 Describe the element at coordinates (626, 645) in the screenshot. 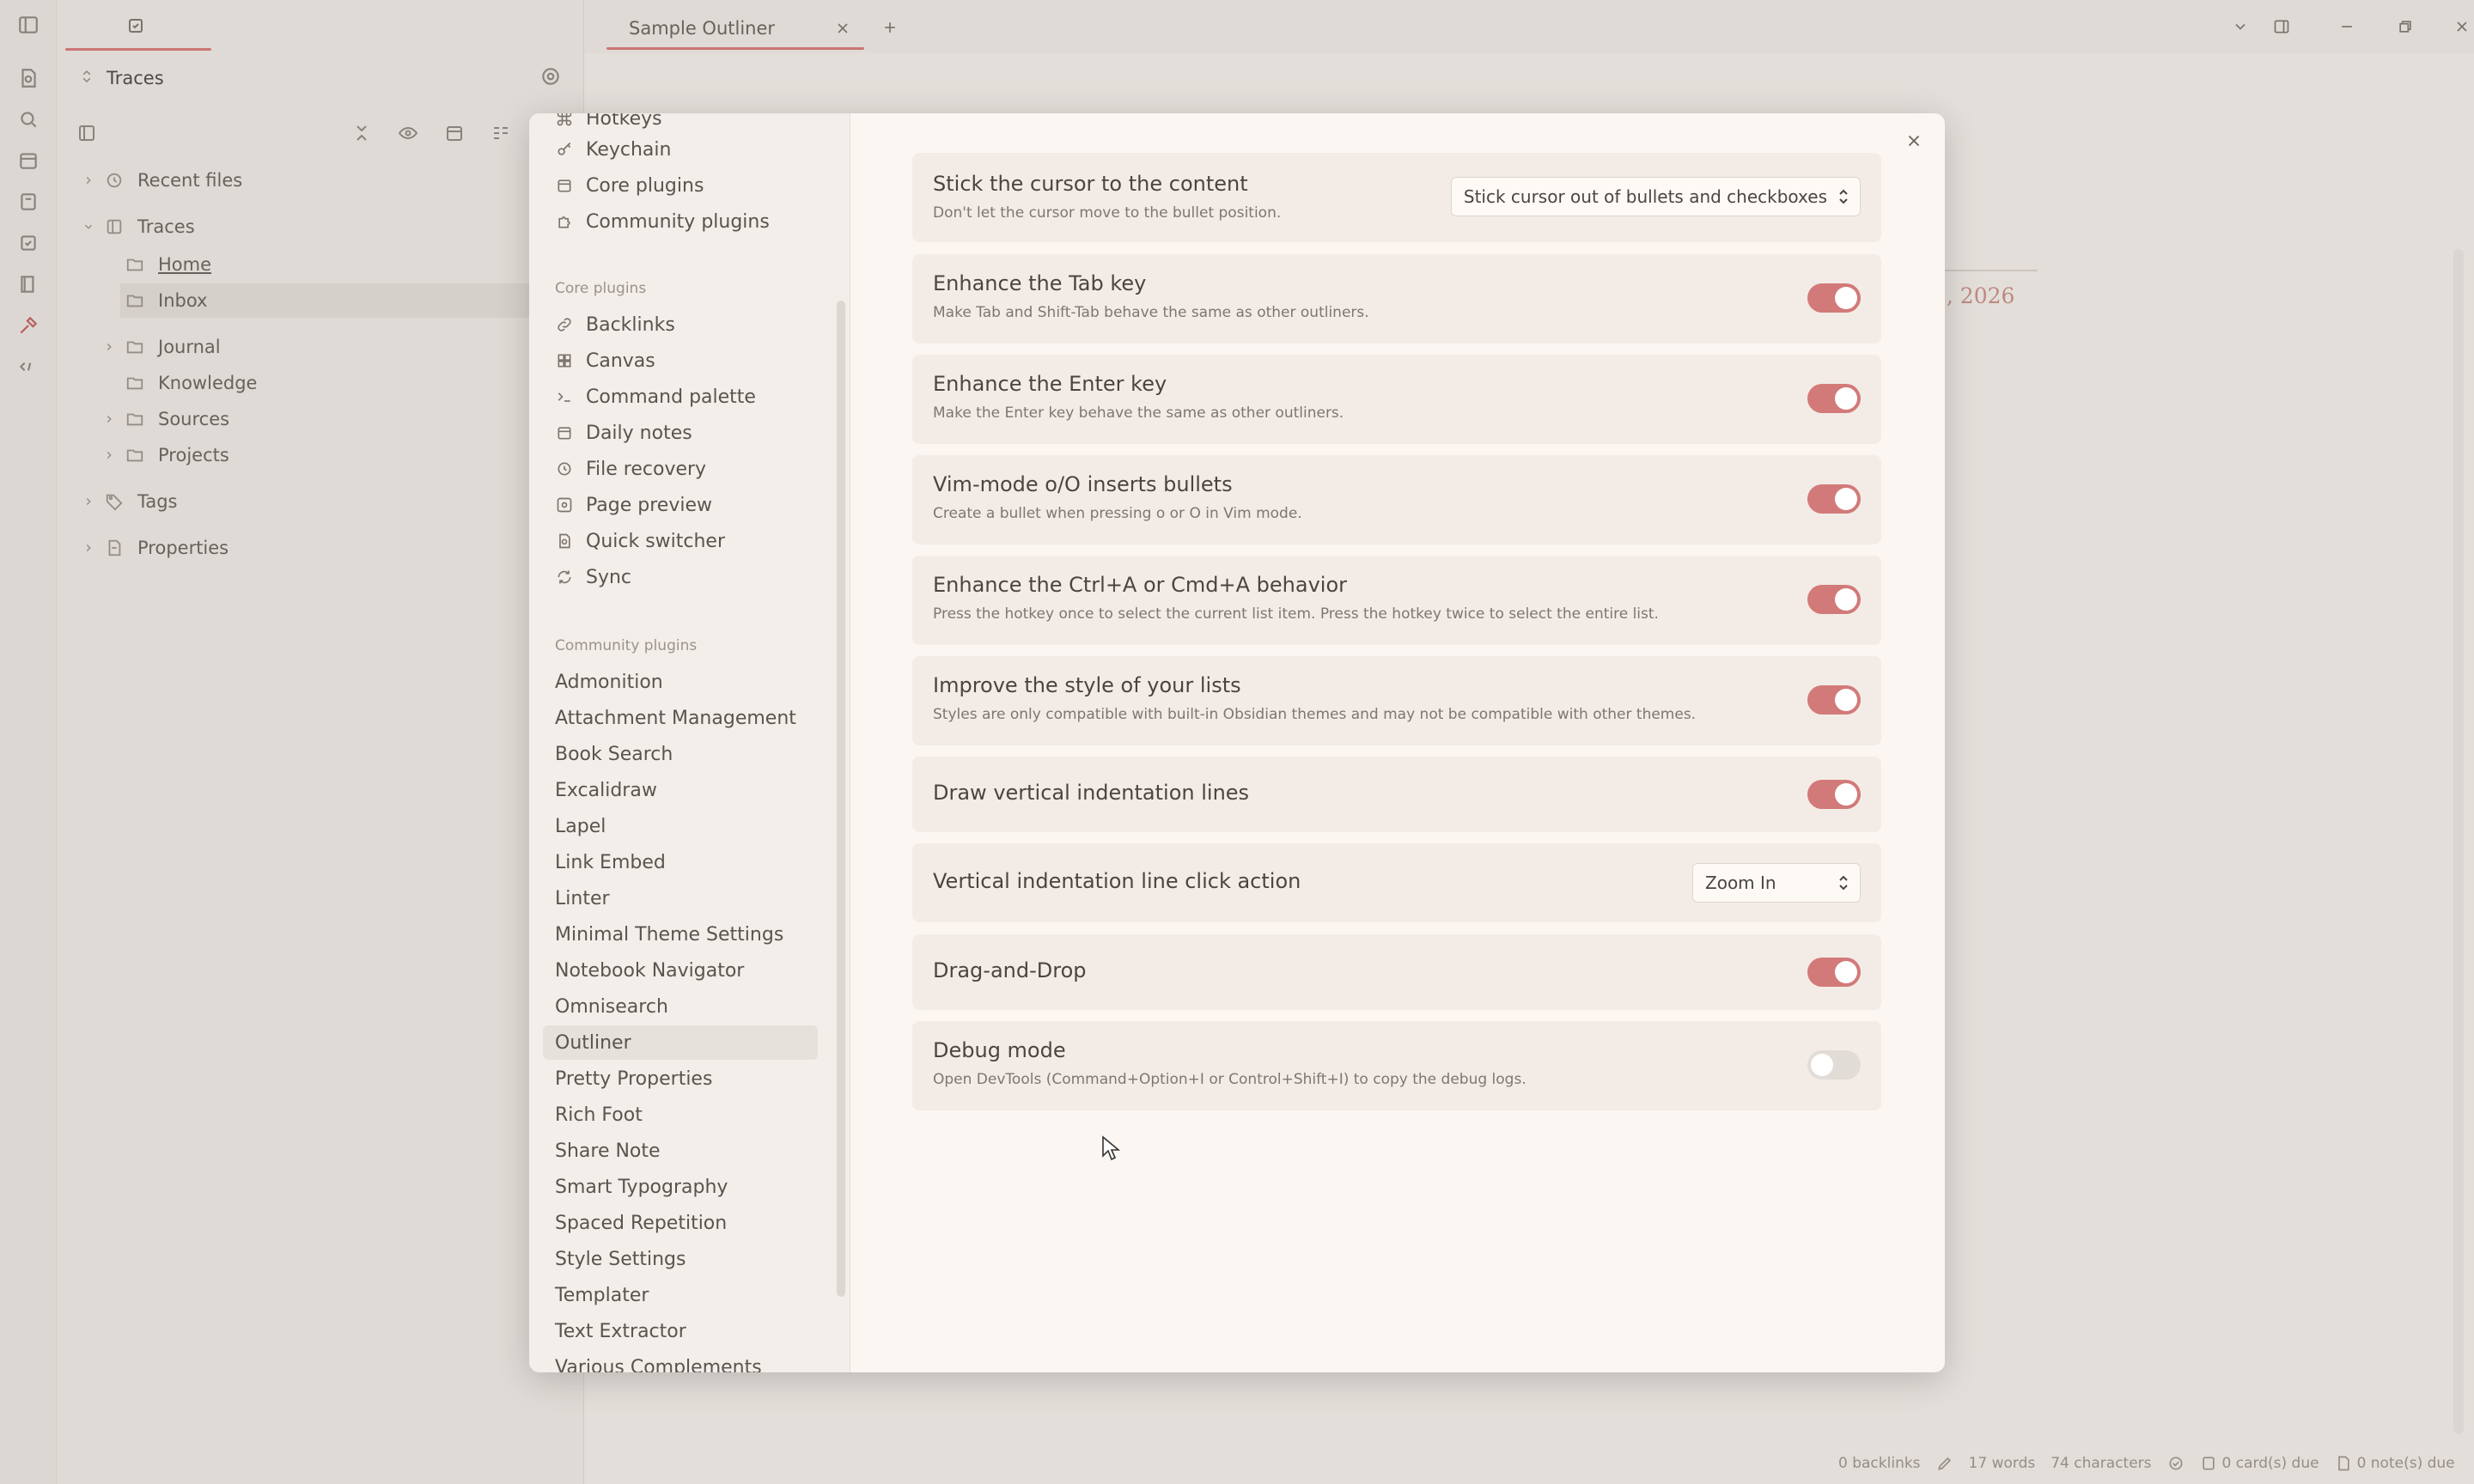

I see `nav-heading-community: Community plugins` at that location.